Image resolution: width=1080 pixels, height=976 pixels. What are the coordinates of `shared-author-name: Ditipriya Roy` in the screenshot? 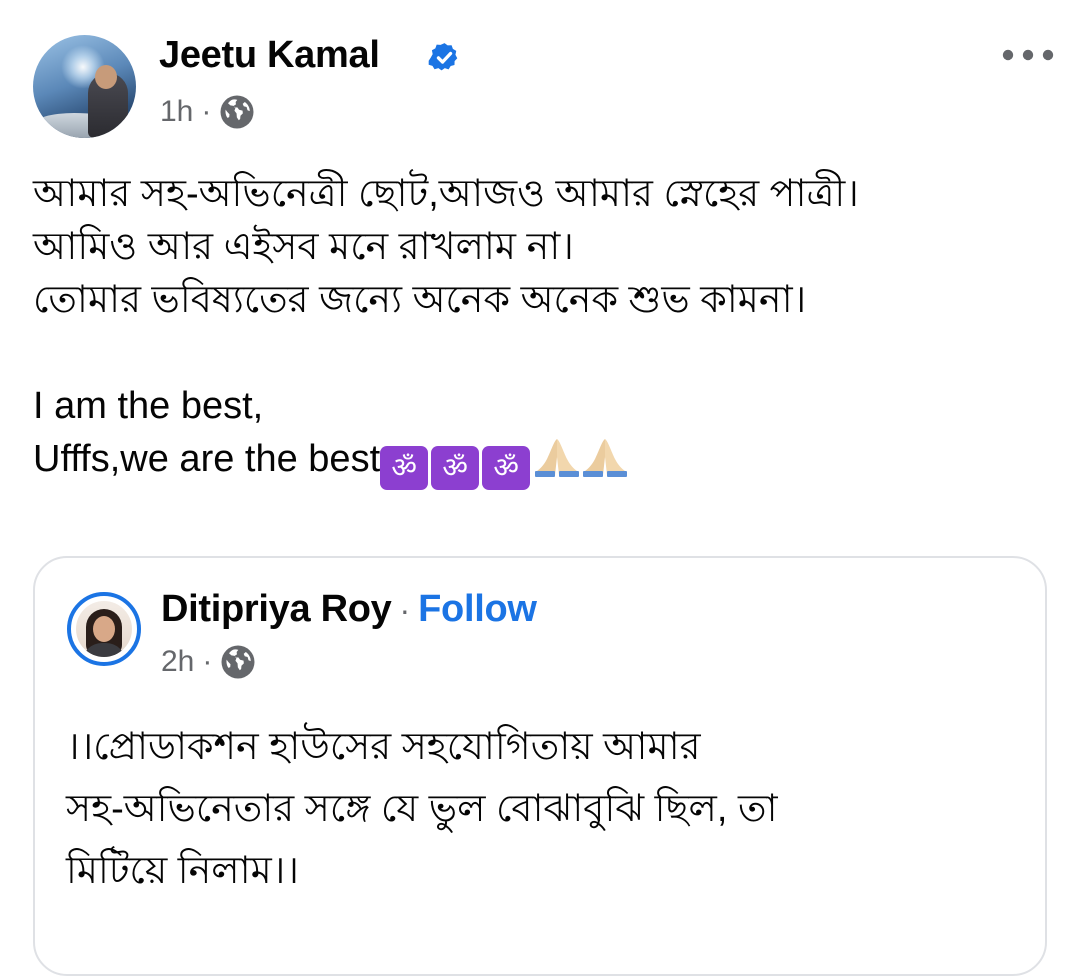 It's located at (276, 609).